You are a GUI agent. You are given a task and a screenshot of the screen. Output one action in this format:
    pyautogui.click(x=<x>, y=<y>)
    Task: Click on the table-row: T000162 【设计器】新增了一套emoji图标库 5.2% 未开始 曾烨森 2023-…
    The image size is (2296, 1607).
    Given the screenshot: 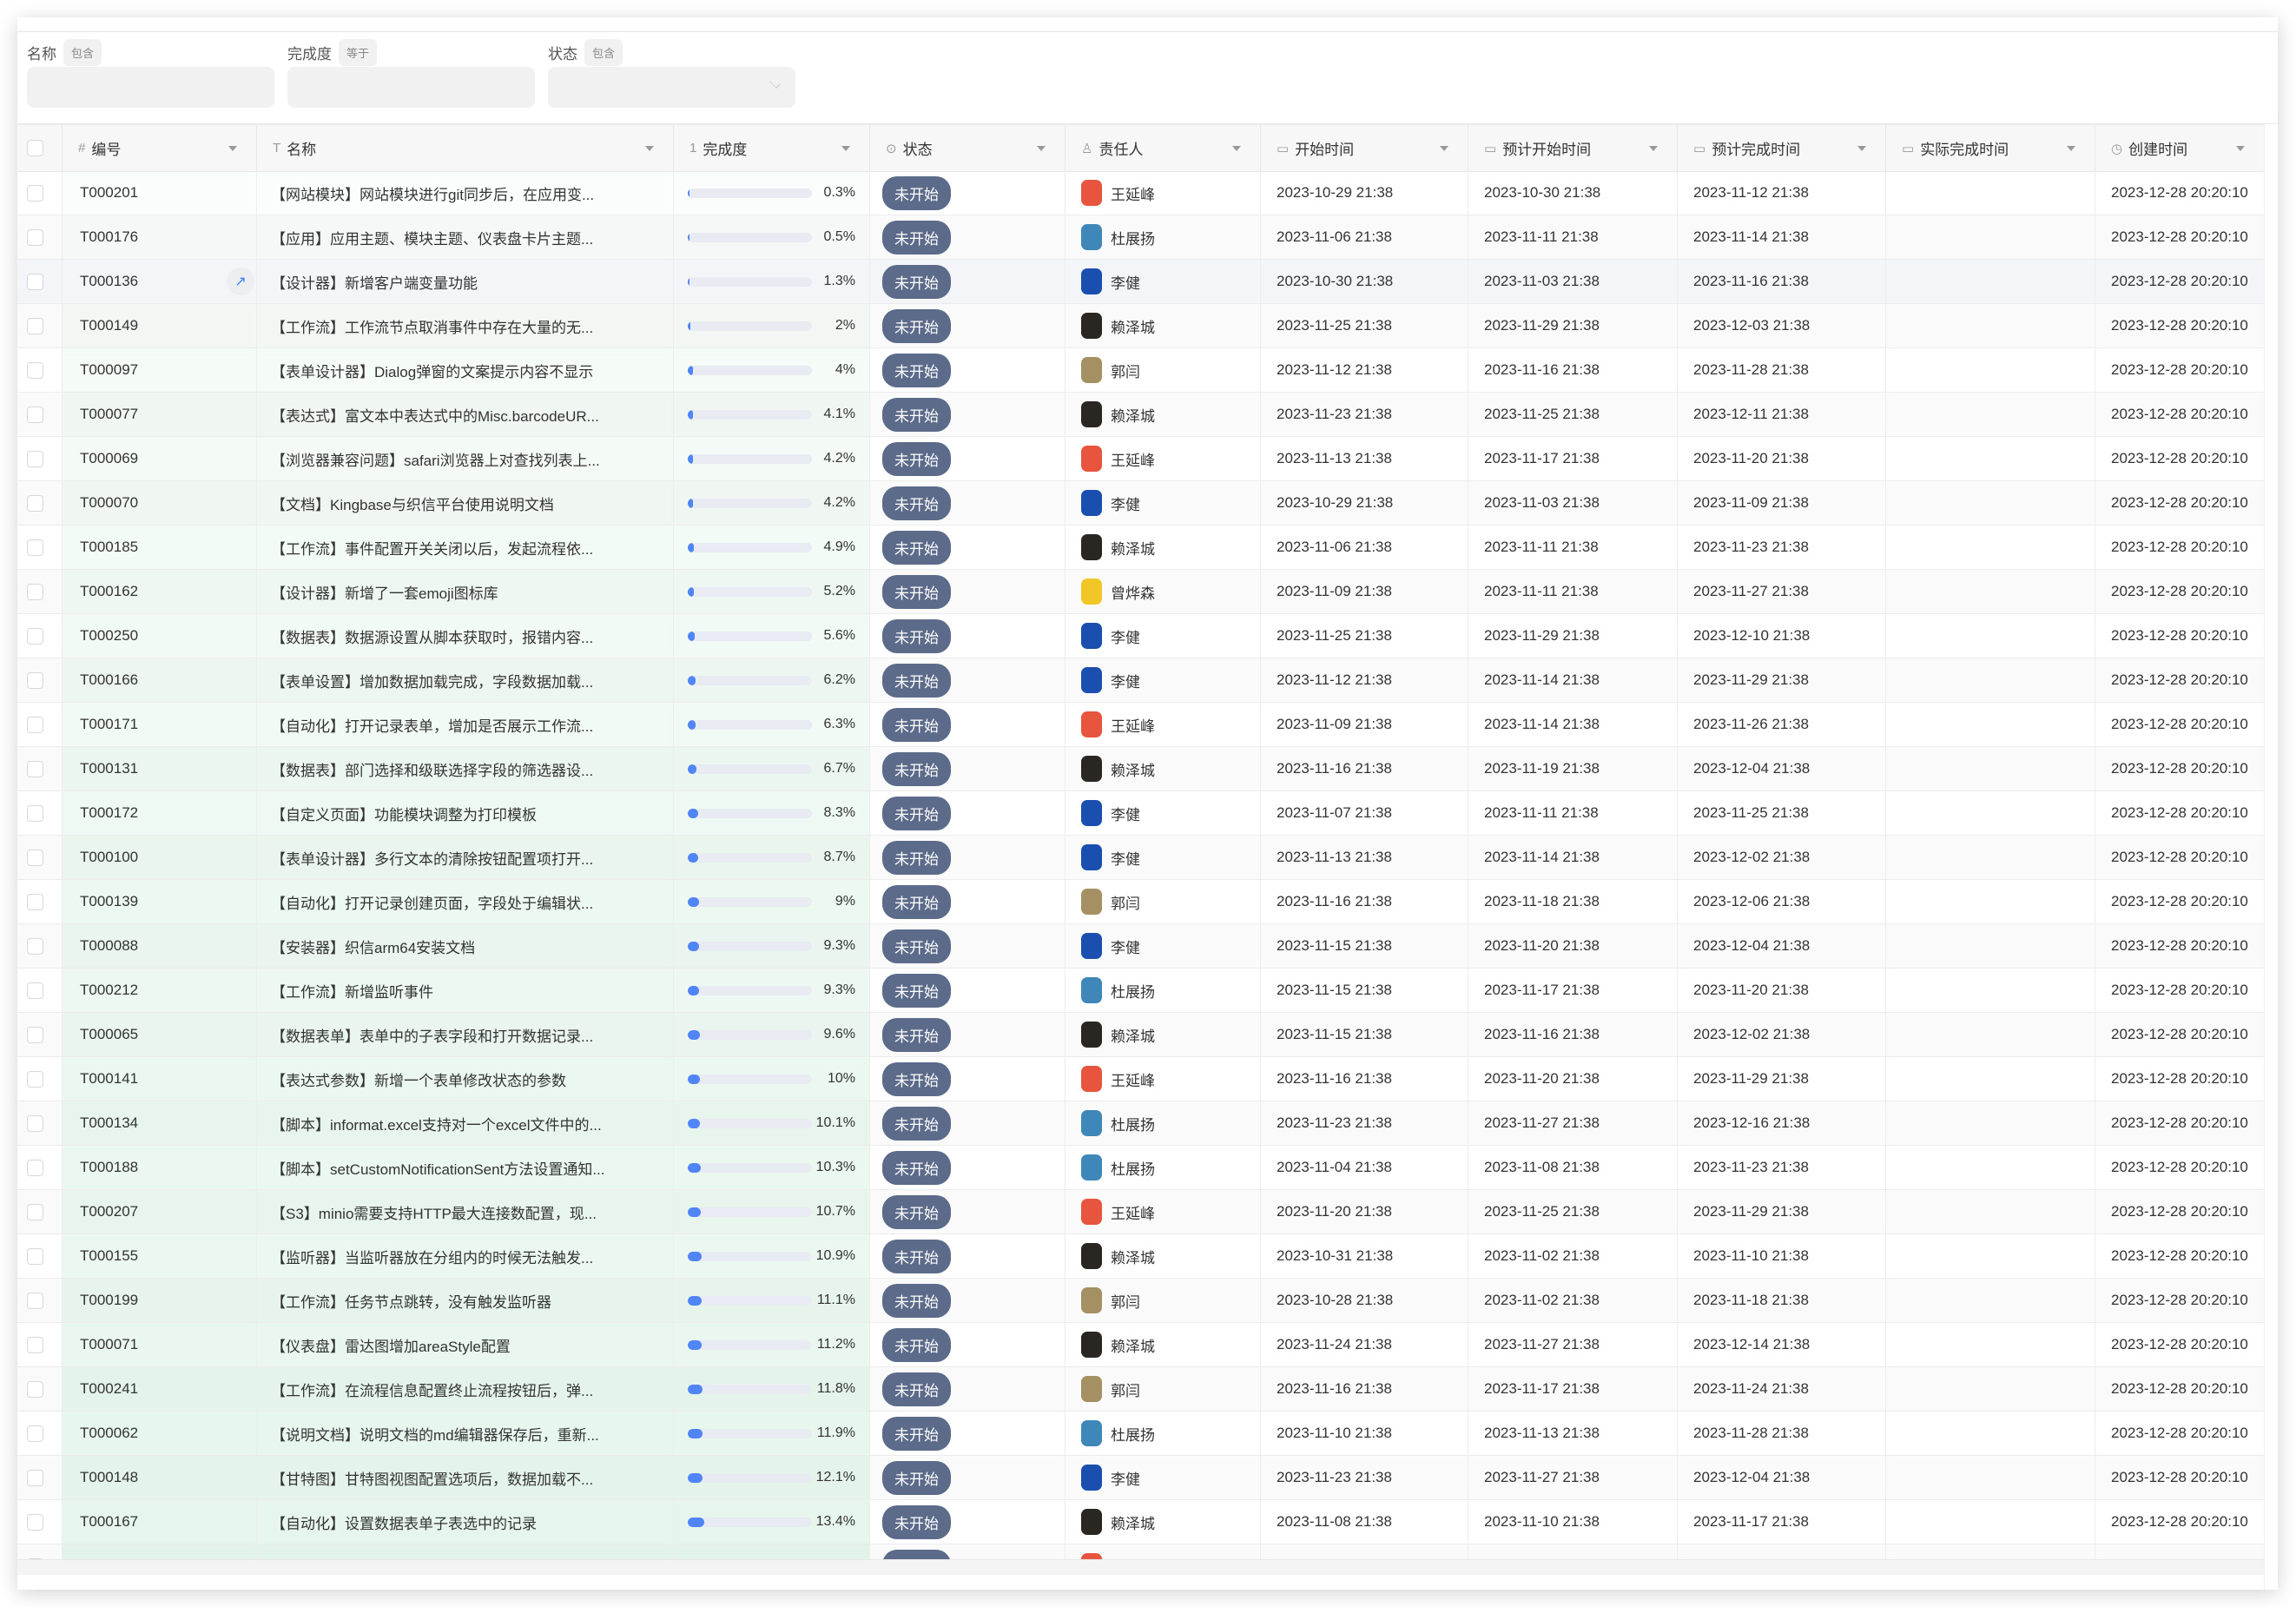 What is the action you would take?
    pyautogui.click(x=1141, y=592)
    